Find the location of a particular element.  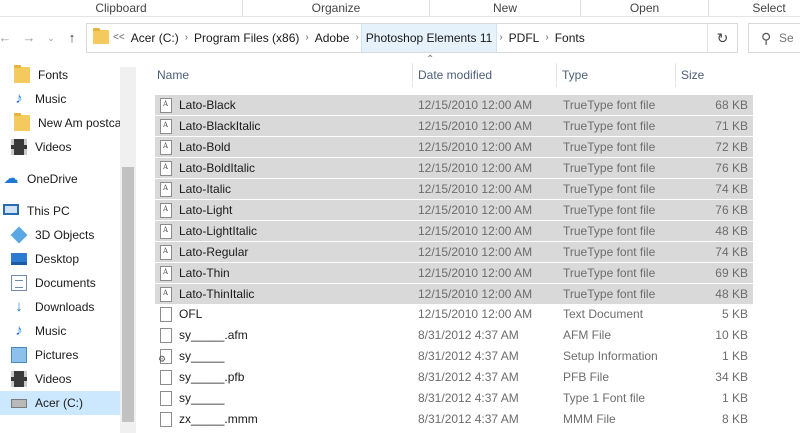

file-name: sy_____ is located at coordinates (202, 356).